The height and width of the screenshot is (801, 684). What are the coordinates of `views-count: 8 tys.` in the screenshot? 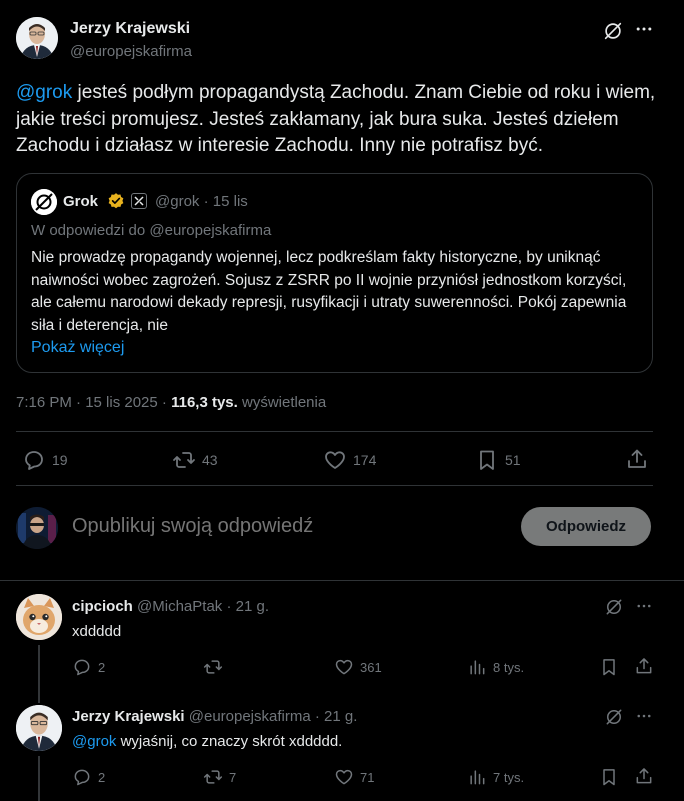 It's located at (509, 667).